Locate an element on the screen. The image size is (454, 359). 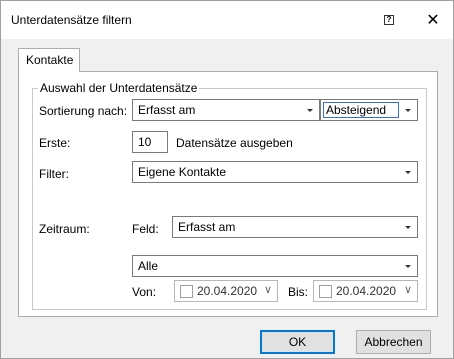
first-count-input: 10 is located at coordinates (150, 142).